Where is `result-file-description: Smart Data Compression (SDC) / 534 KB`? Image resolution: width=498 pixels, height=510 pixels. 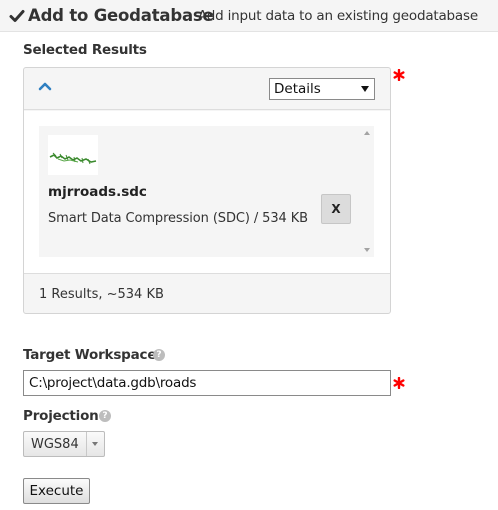 result-file-description: Smart Data Compression (SDC) / 534 KB is located at coordinates (178, 218).